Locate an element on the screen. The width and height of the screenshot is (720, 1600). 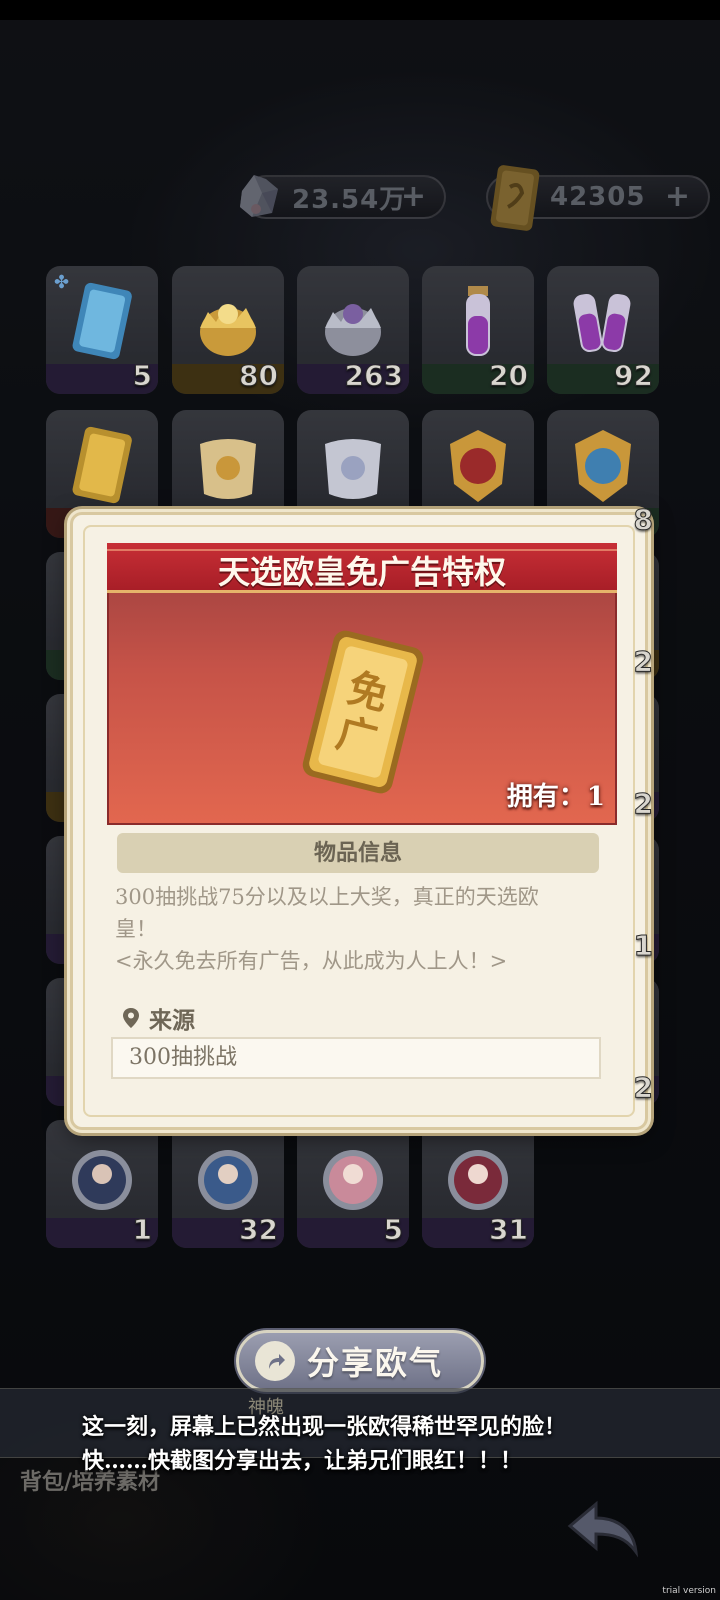
title-banner: 天选欧皇免广告特权 is located at coordinates (362, 568).